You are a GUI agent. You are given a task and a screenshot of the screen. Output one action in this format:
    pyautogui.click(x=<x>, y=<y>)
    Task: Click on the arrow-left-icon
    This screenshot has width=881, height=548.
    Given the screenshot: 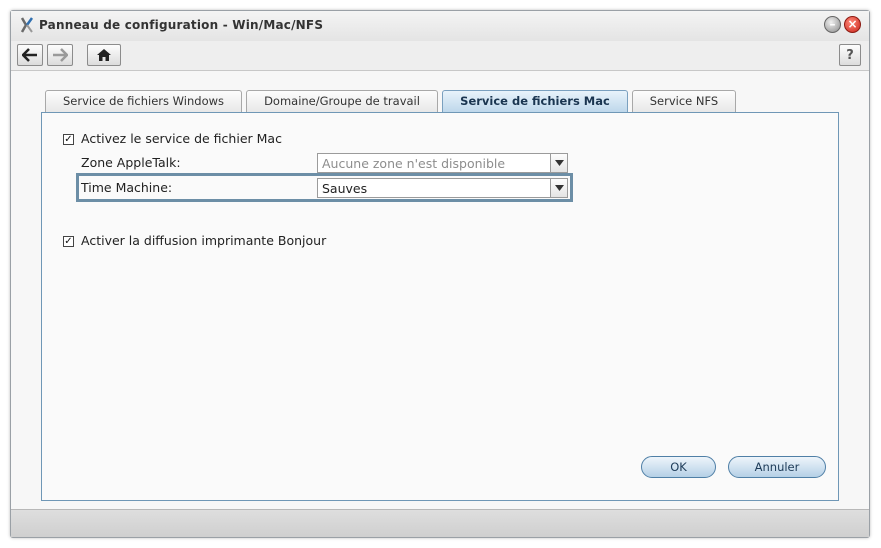 What is the action you would take?
    pyautogui.click(x=29, y=55)
    